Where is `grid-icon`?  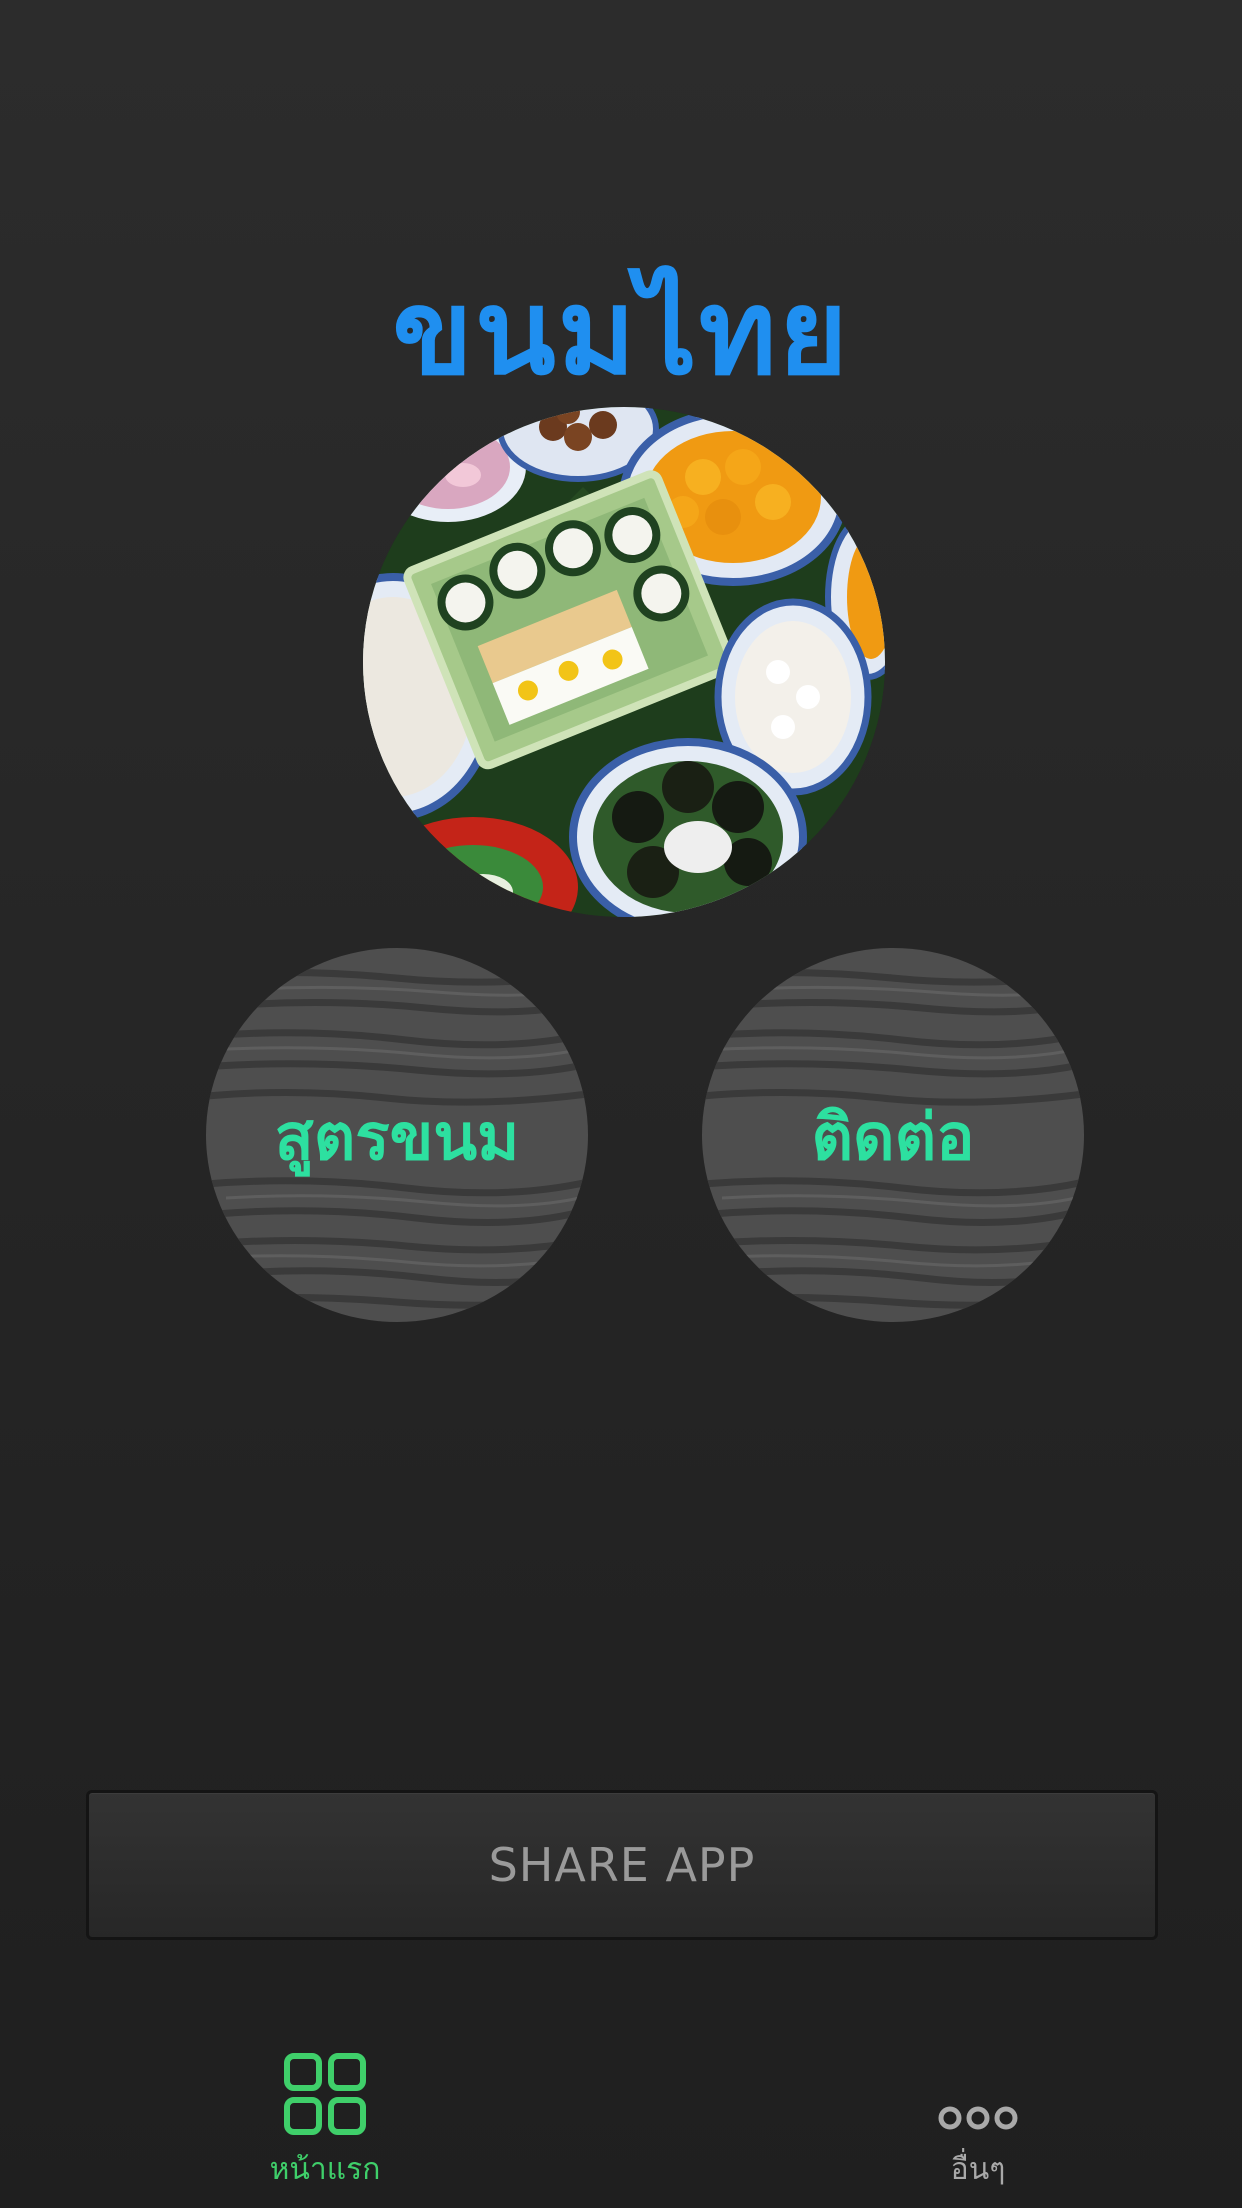 grid-icon is located at coordinates (325, 2097).